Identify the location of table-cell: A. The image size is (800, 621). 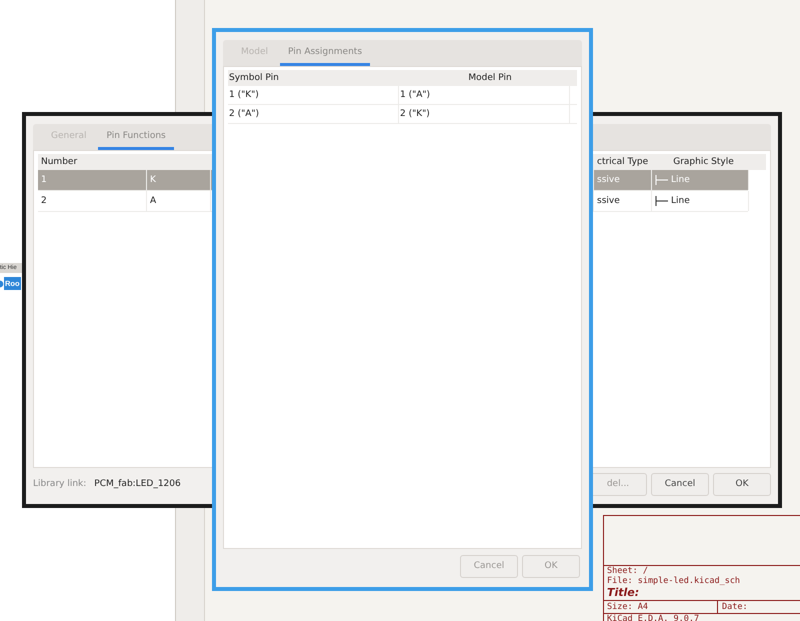
(179, 201).